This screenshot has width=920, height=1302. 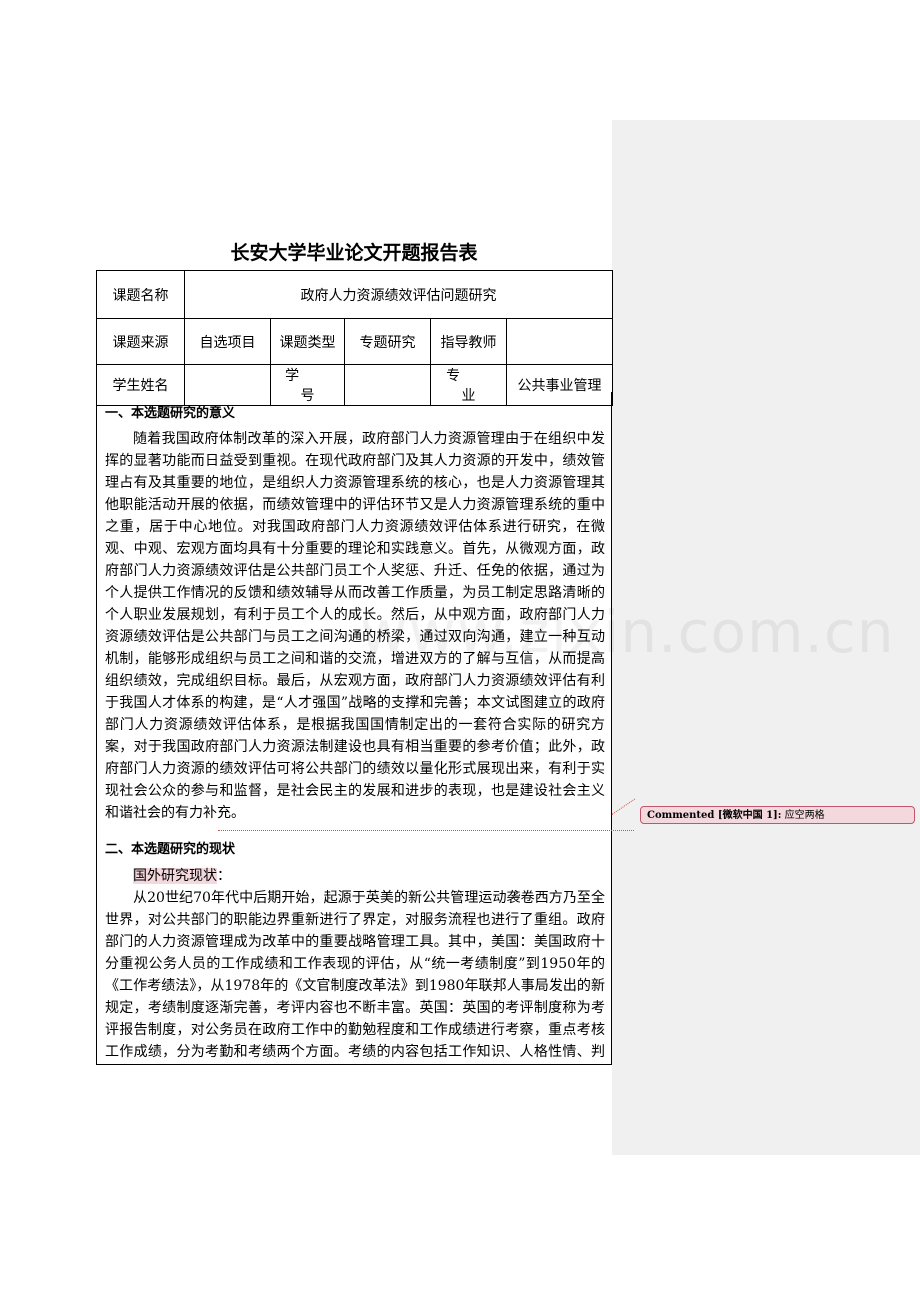 I want to click on source-label: 课题来源, so click(x=140, y=341).